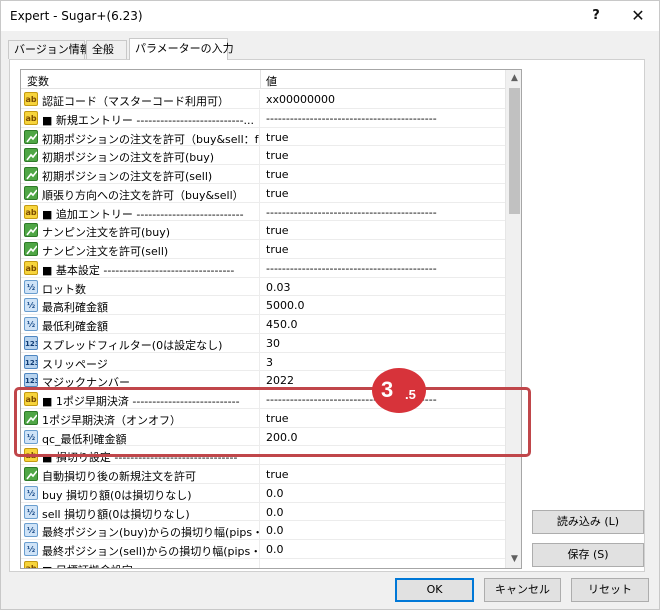  Describe the element at coordinates (75, 308) in the screenshot. I see `parameter-name: 最高利確金額` at that location.